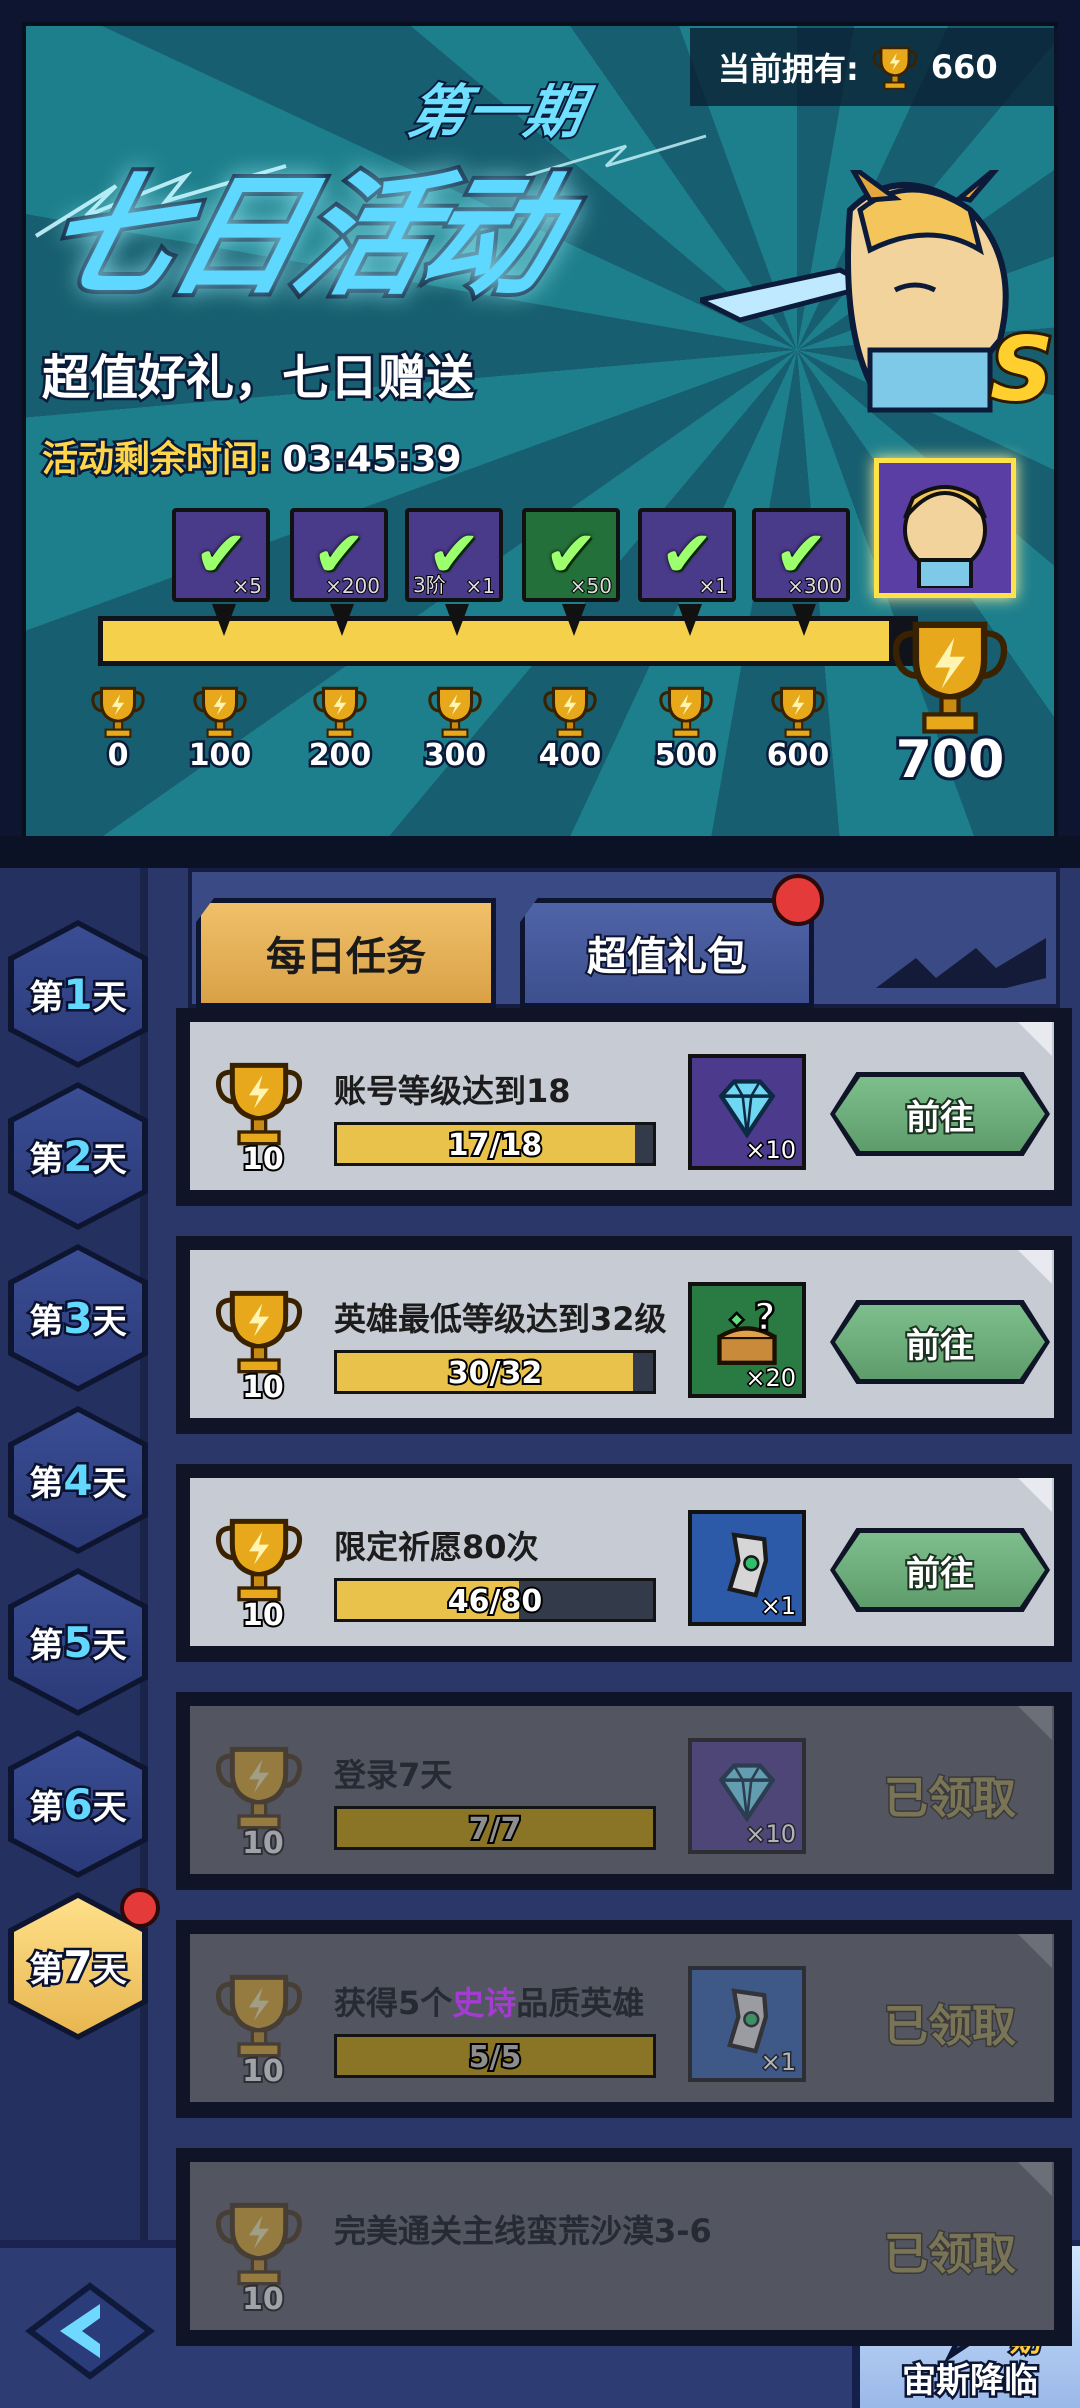 This screenshot has height=2408, width=1080. I want to click on reward-box: ✔ ×300, so click(801, 572).